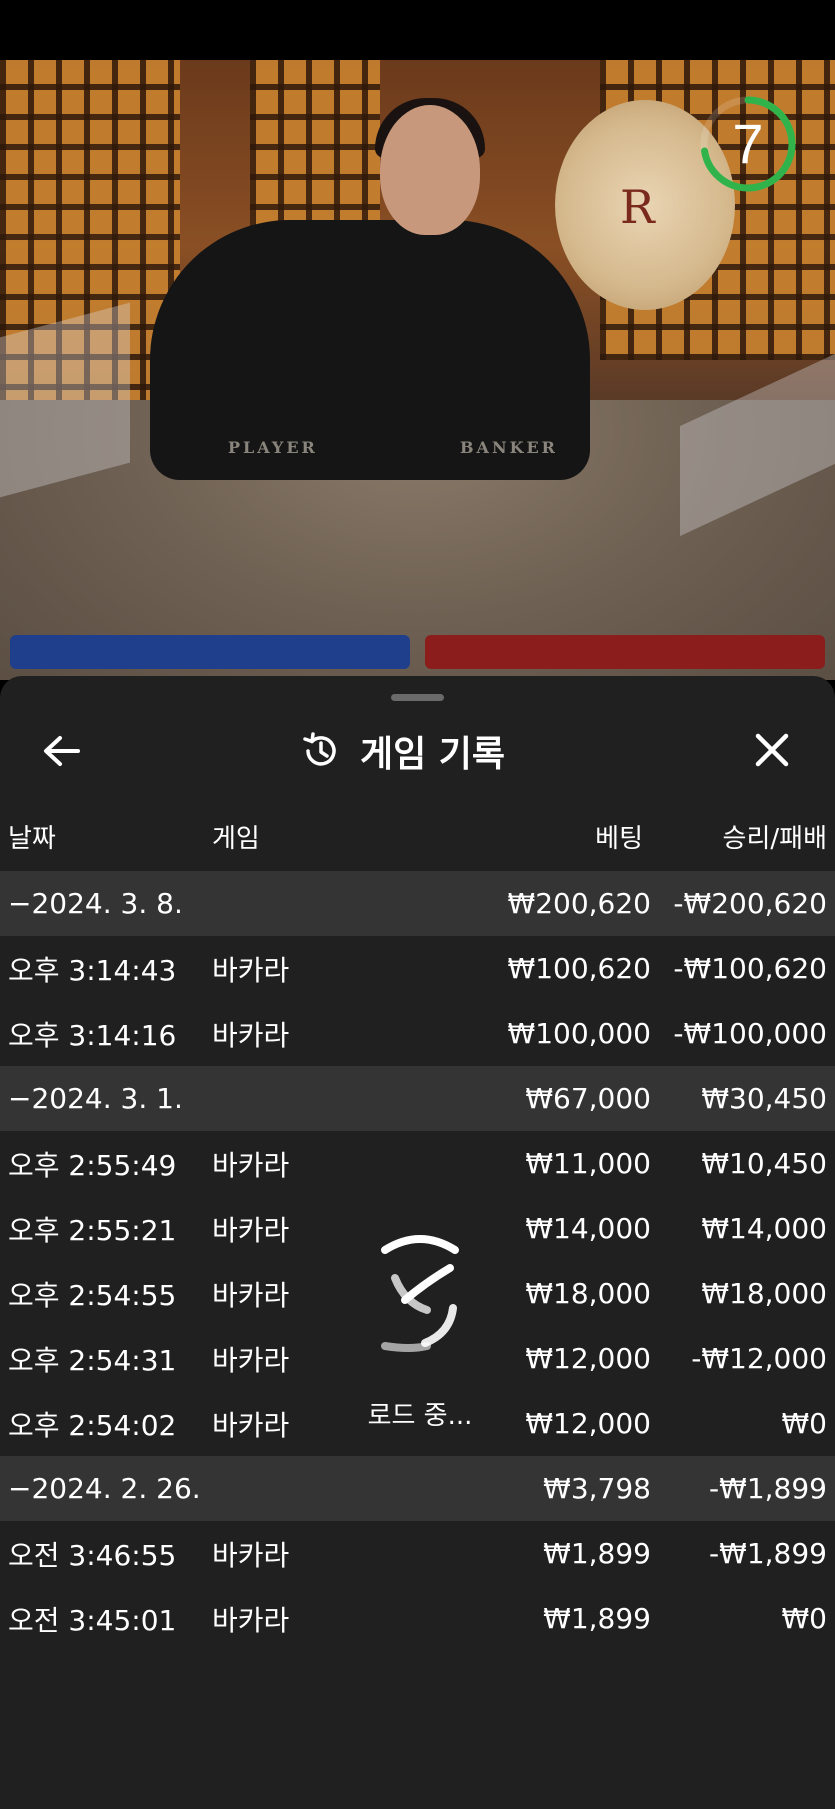  I want to click on date-group-row: −2024. 3. 8. ₩200,620 -₩200,620, so click(417, 903).